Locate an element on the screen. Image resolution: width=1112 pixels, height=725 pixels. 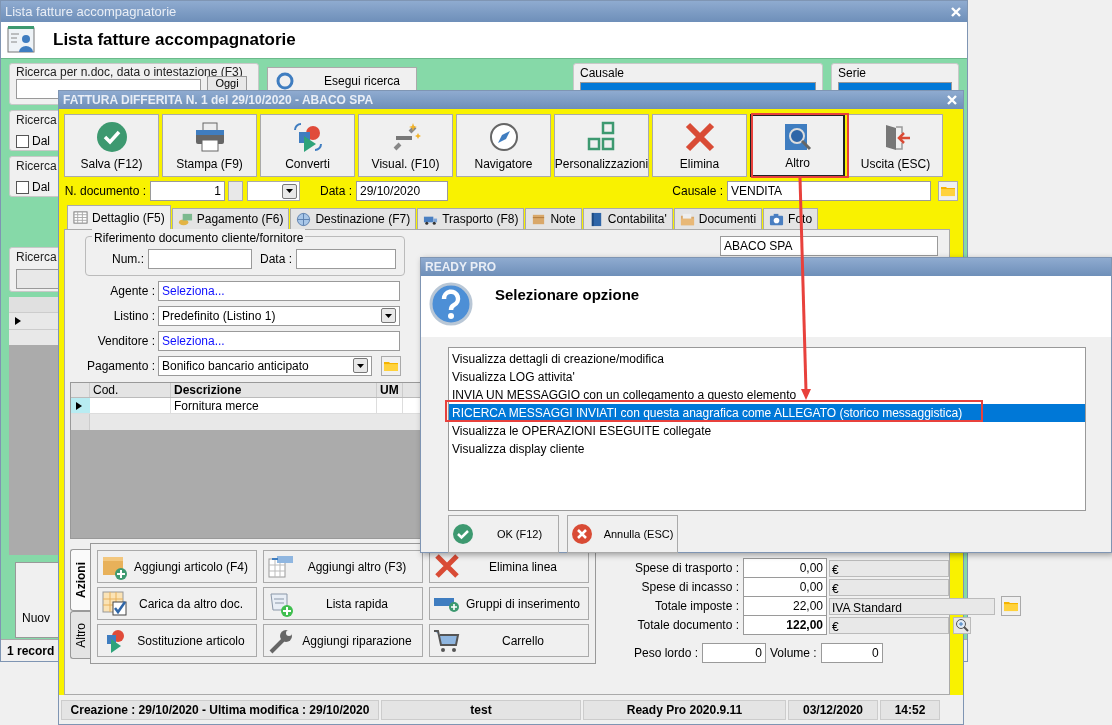
field-label: Totale imposte : is located at coordinates (696, 606).